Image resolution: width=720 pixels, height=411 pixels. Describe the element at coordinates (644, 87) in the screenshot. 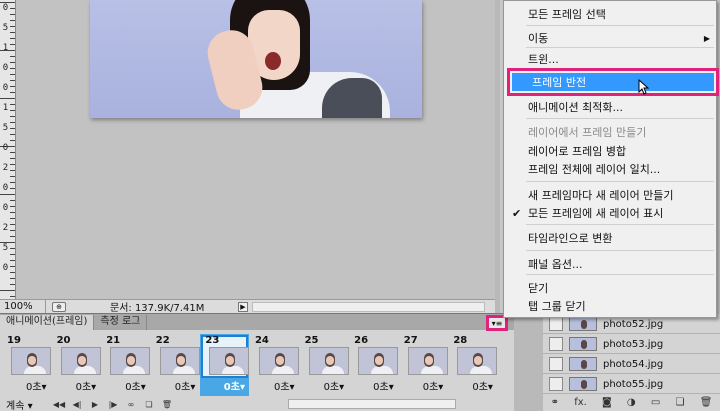

I see `mouse-cursor-icon` at that location.